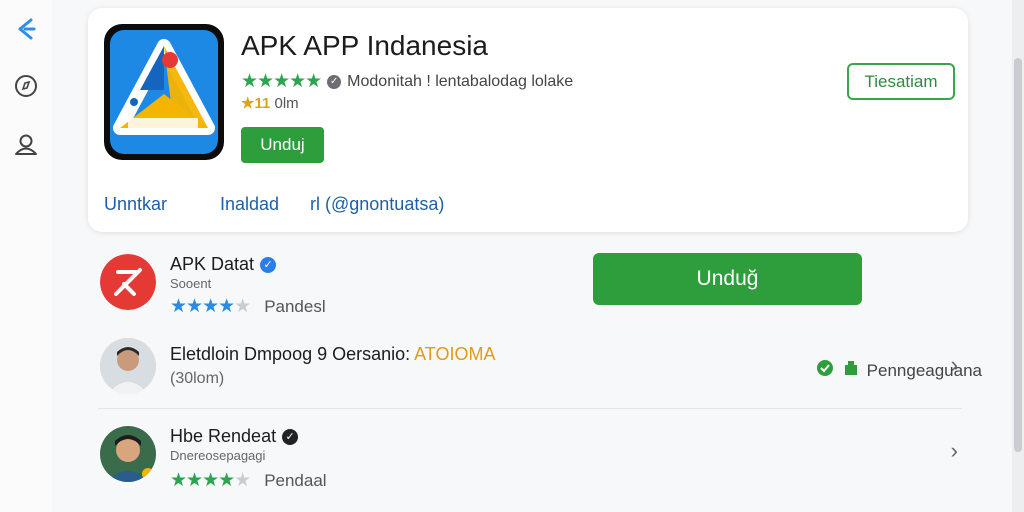 Image resolution: width=1024 pixels, height=512 pixels. I want to click on security-icon, so click(825, 370).